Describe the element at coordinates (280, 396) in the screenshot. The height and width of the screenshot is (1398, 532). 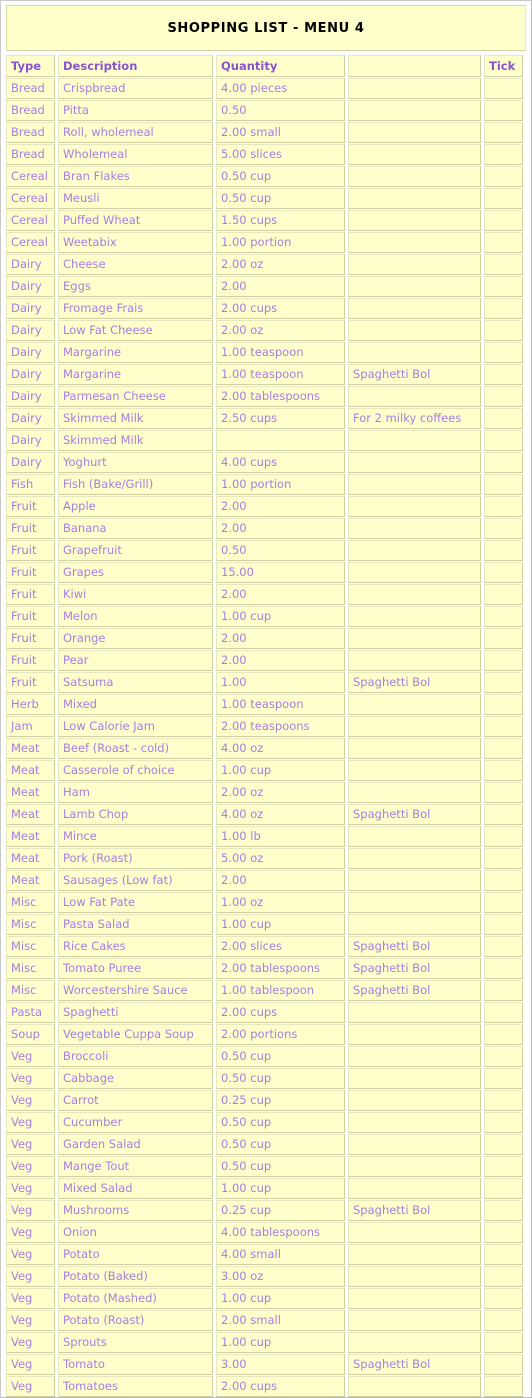
I see `cell-quantity: 2.00 tablespoons` at that location.